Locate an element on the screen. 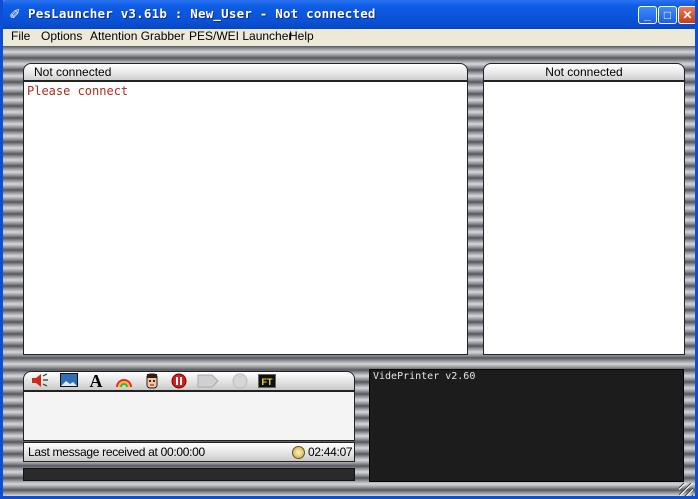 The image size is (698, 499). menu-options: Options is located at coordinates (61, 37).